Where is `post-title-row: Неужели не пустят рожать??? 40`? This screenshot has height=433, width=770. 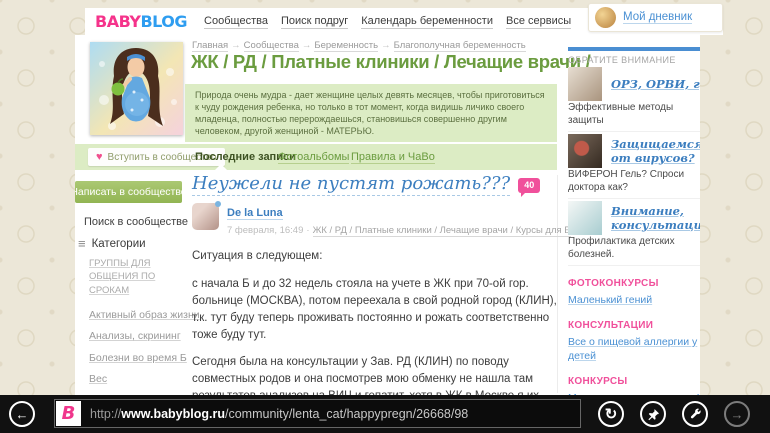
post-title-row: Неужели не пустят рожать??? 40 is located at coordinates (378, 185).